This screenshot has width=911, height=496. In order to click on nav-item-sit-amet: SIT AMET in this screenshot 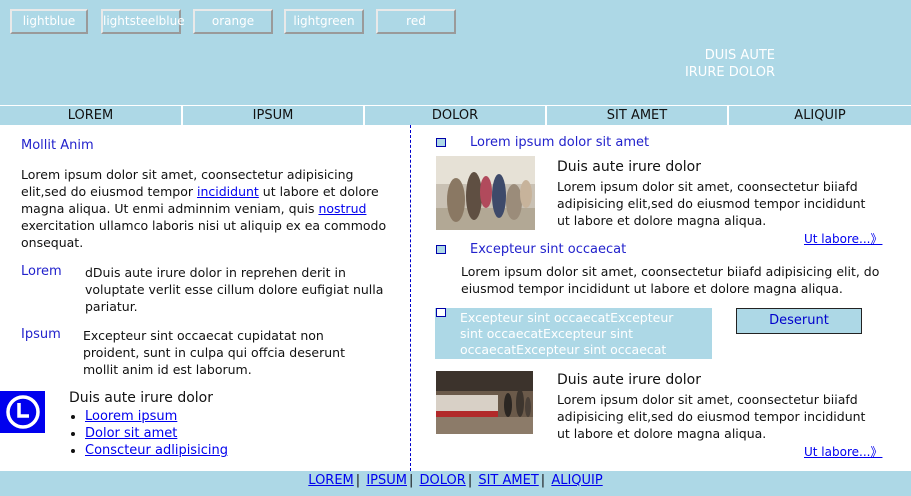, I will do `click(637, 115)`.